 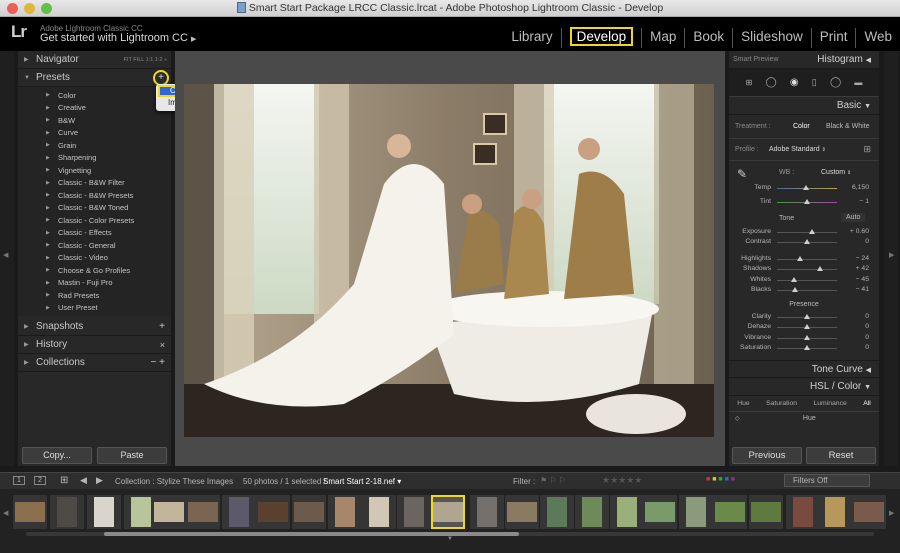 I want to click on triangle-down-icon: ▼, so click(x=450, y=539).